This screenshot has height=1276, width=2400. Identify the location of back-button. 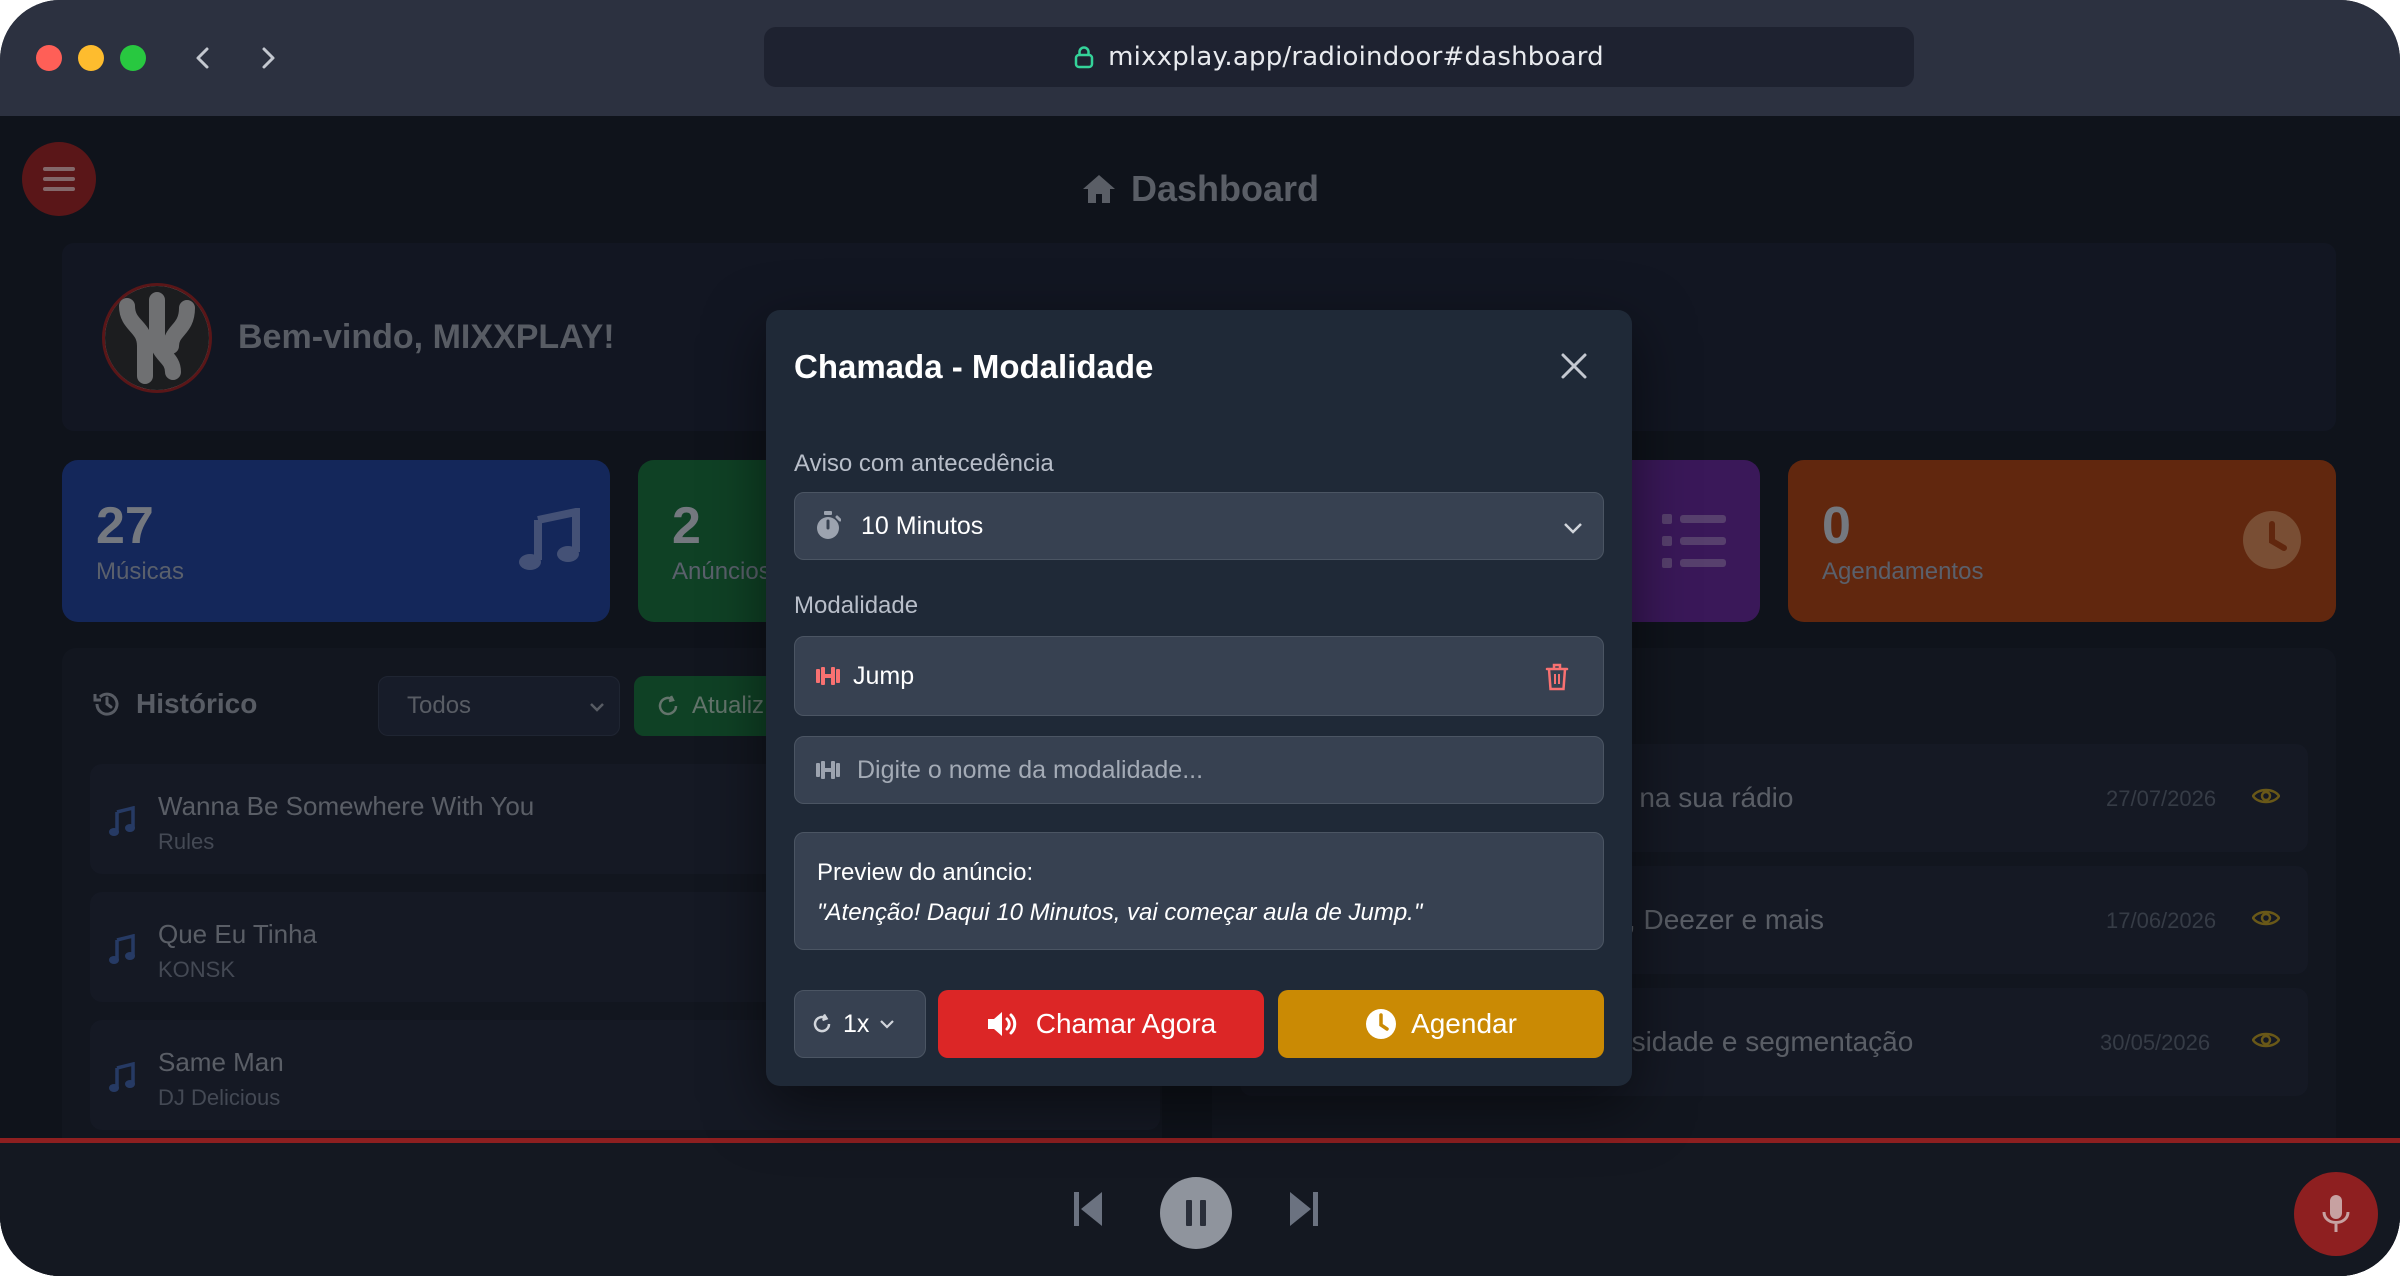
(203, 58).